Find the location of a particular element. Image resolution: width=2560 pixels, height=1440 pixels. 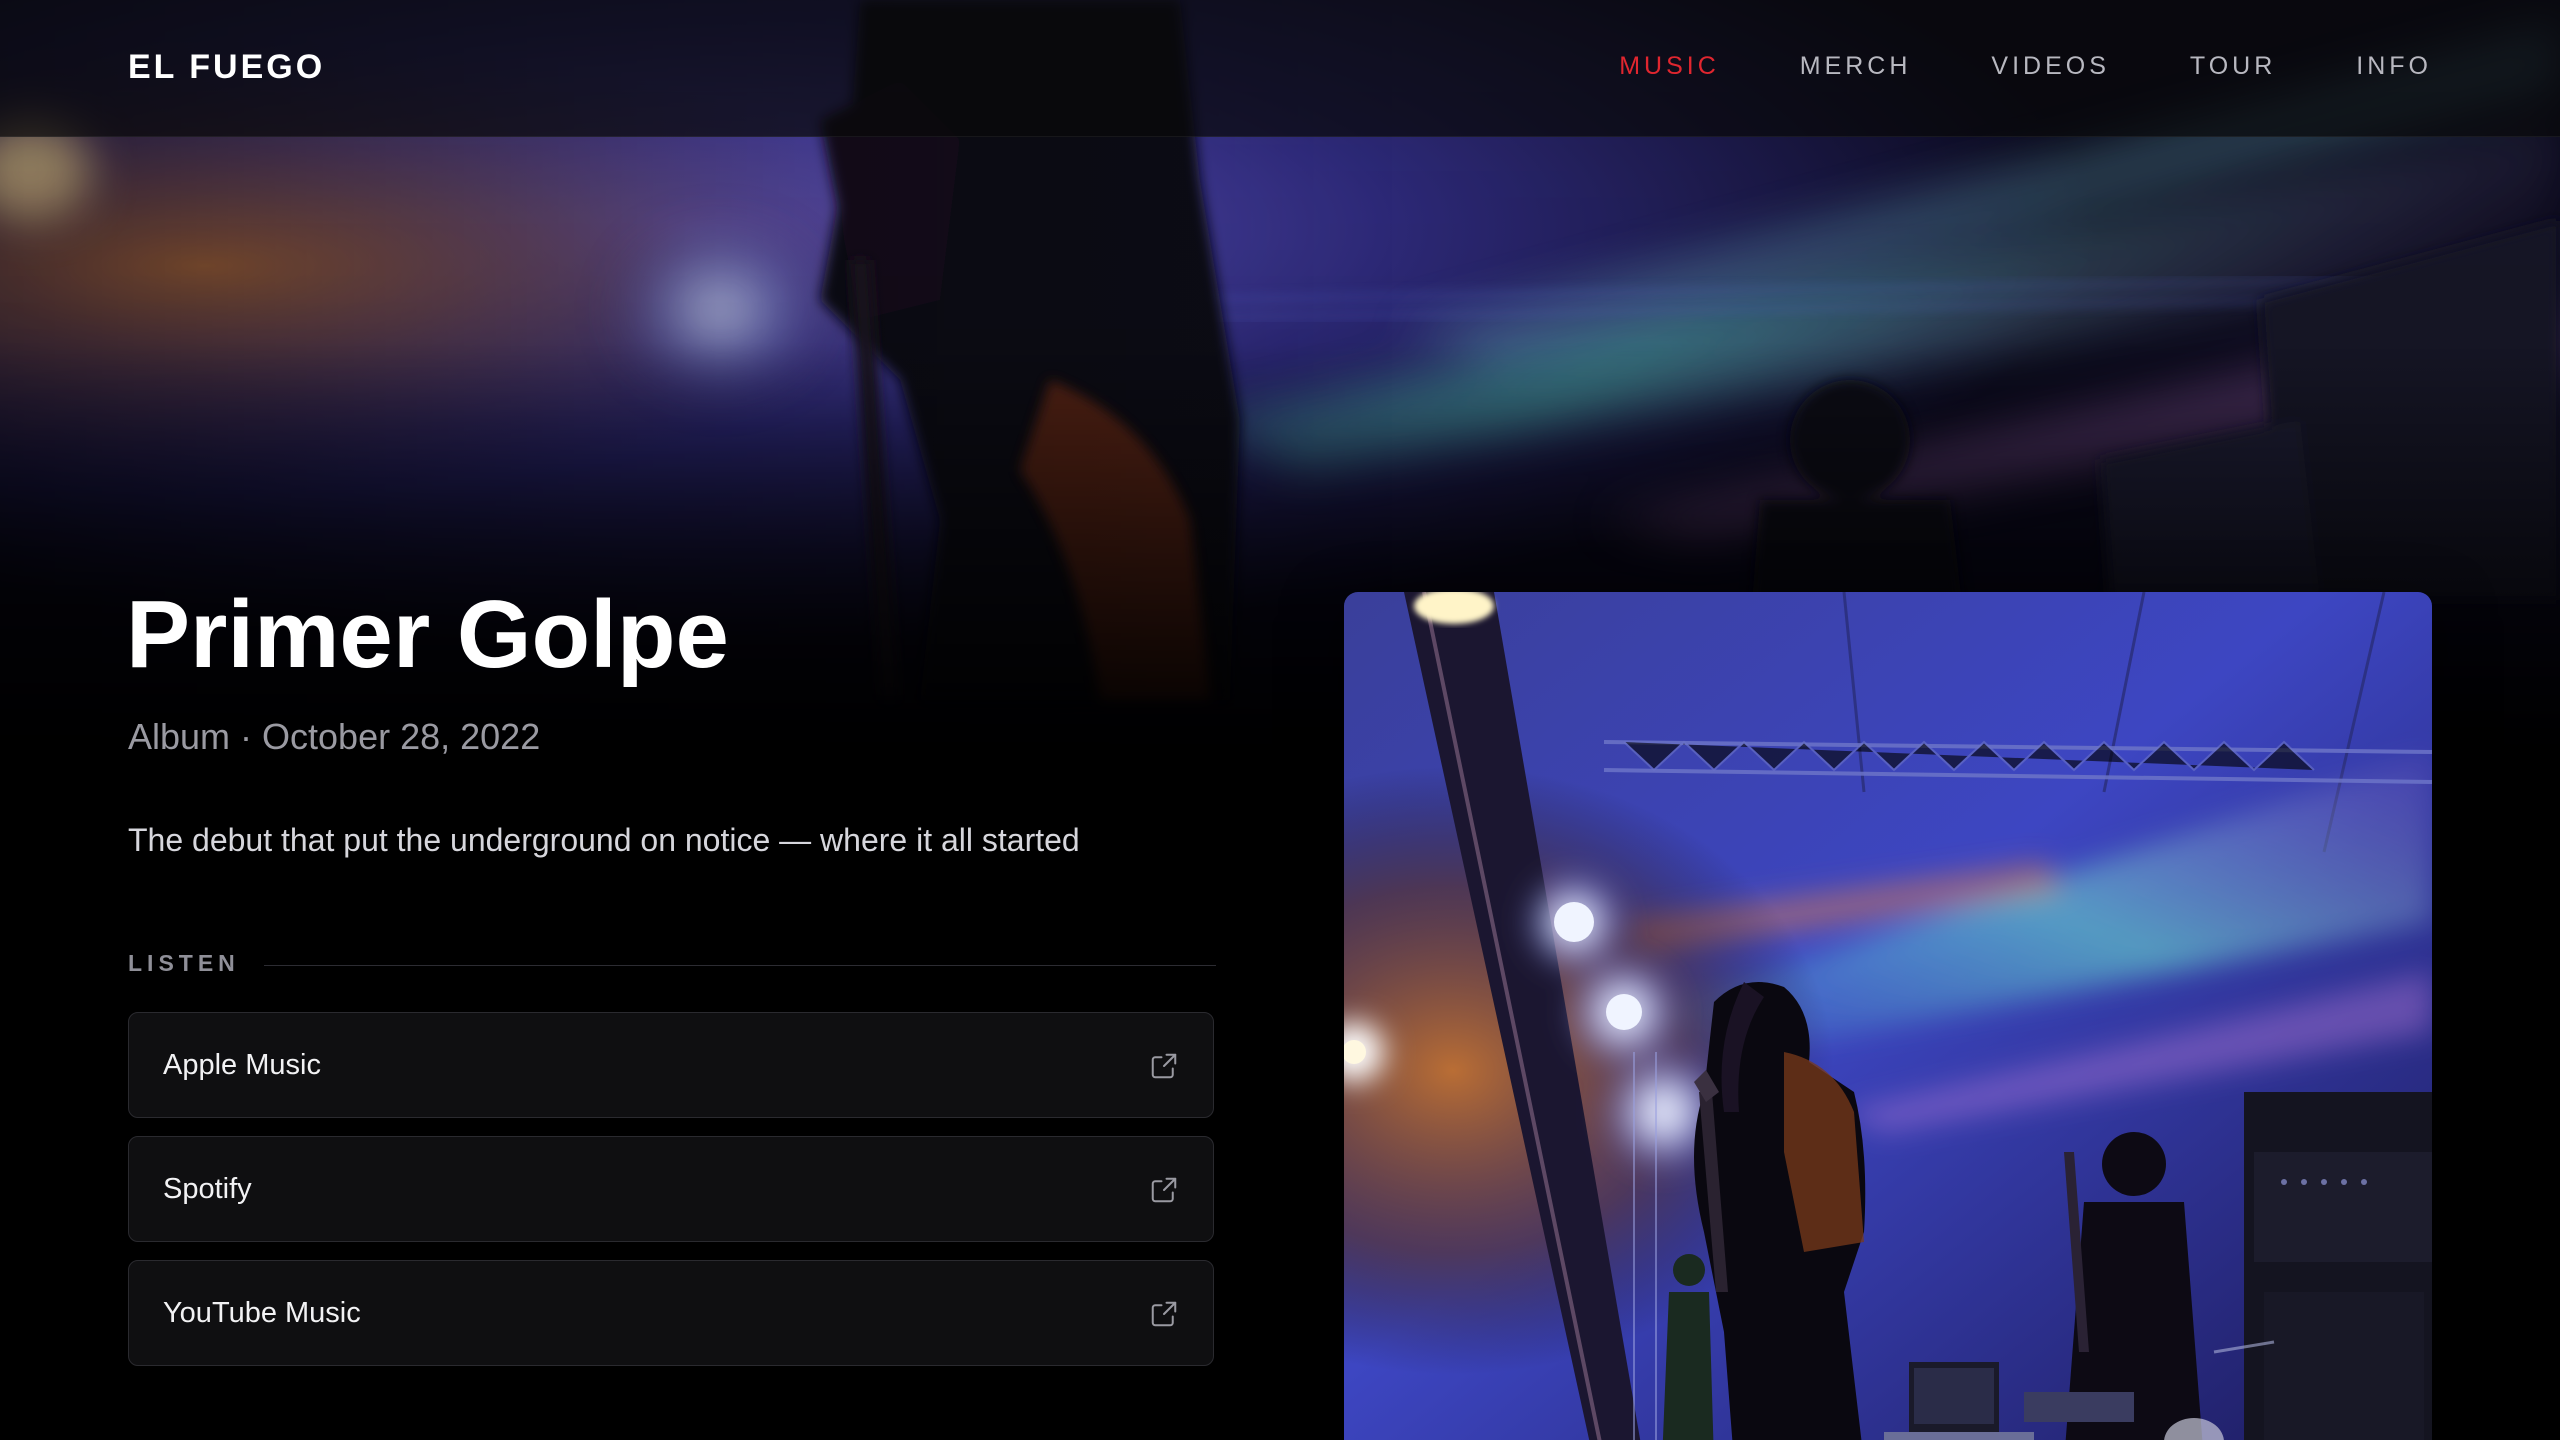

apple-music-link: Apple Music is located at coordinates (671, 1065).